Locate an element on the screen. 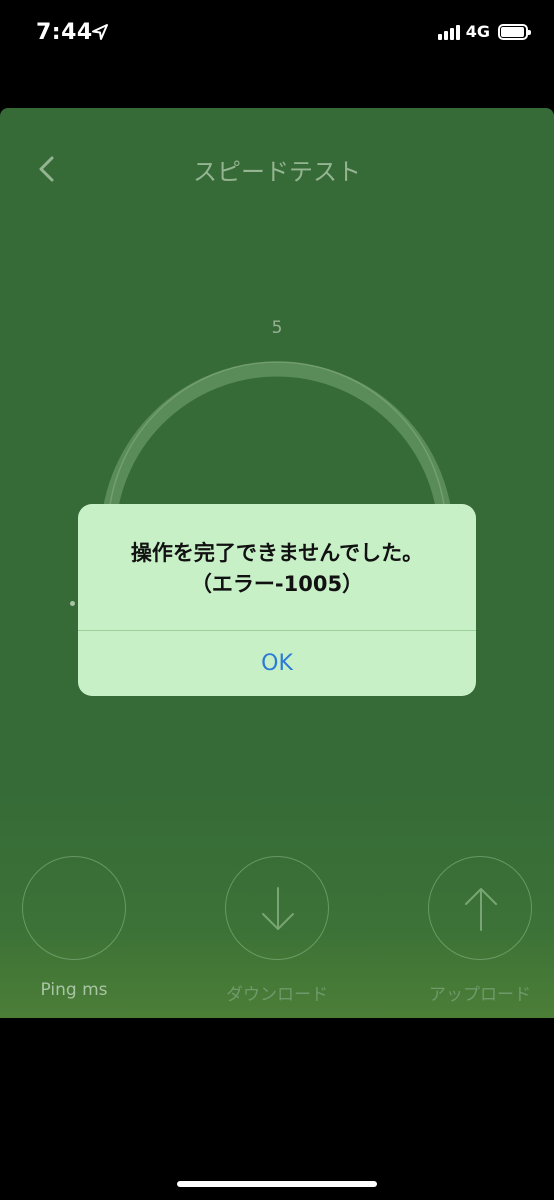 The height and width of the screenshot is (1200, 554). metric-ping: Ping ms is located at coordinates (77, 928).